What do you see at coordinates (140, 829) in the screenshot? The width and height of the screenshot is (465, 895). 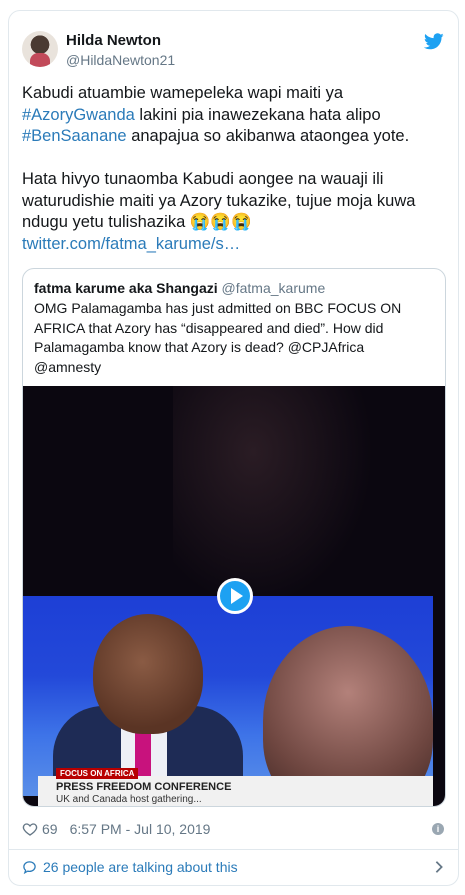 I see `timestamp: 6:57 PM - Jul 10, 2019` at bounding box center [140, 829].